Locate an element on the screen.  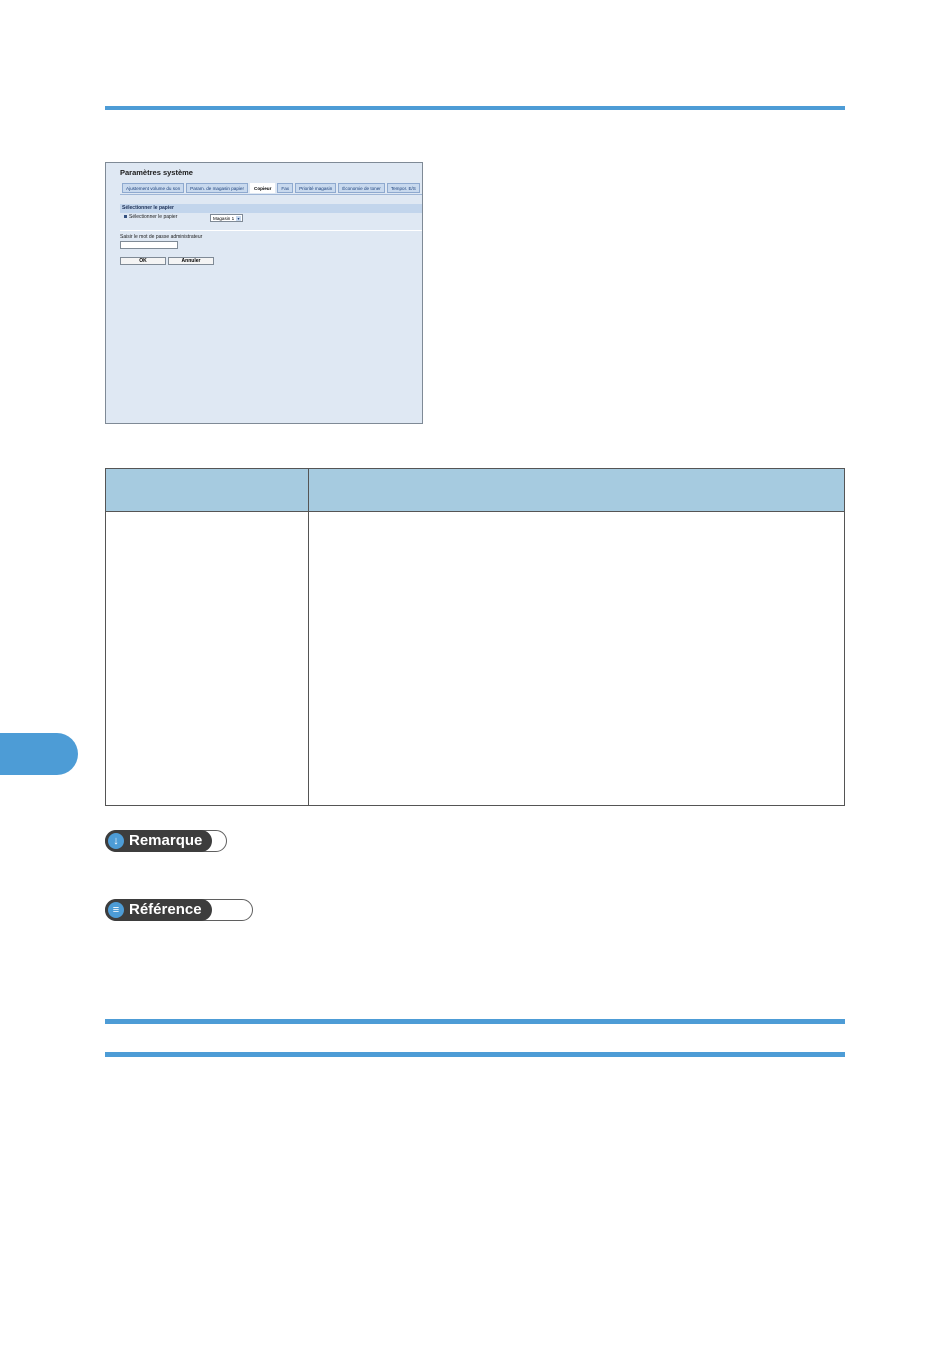
reference-badge: ≡ Référence is located at coordinates (179, 910).